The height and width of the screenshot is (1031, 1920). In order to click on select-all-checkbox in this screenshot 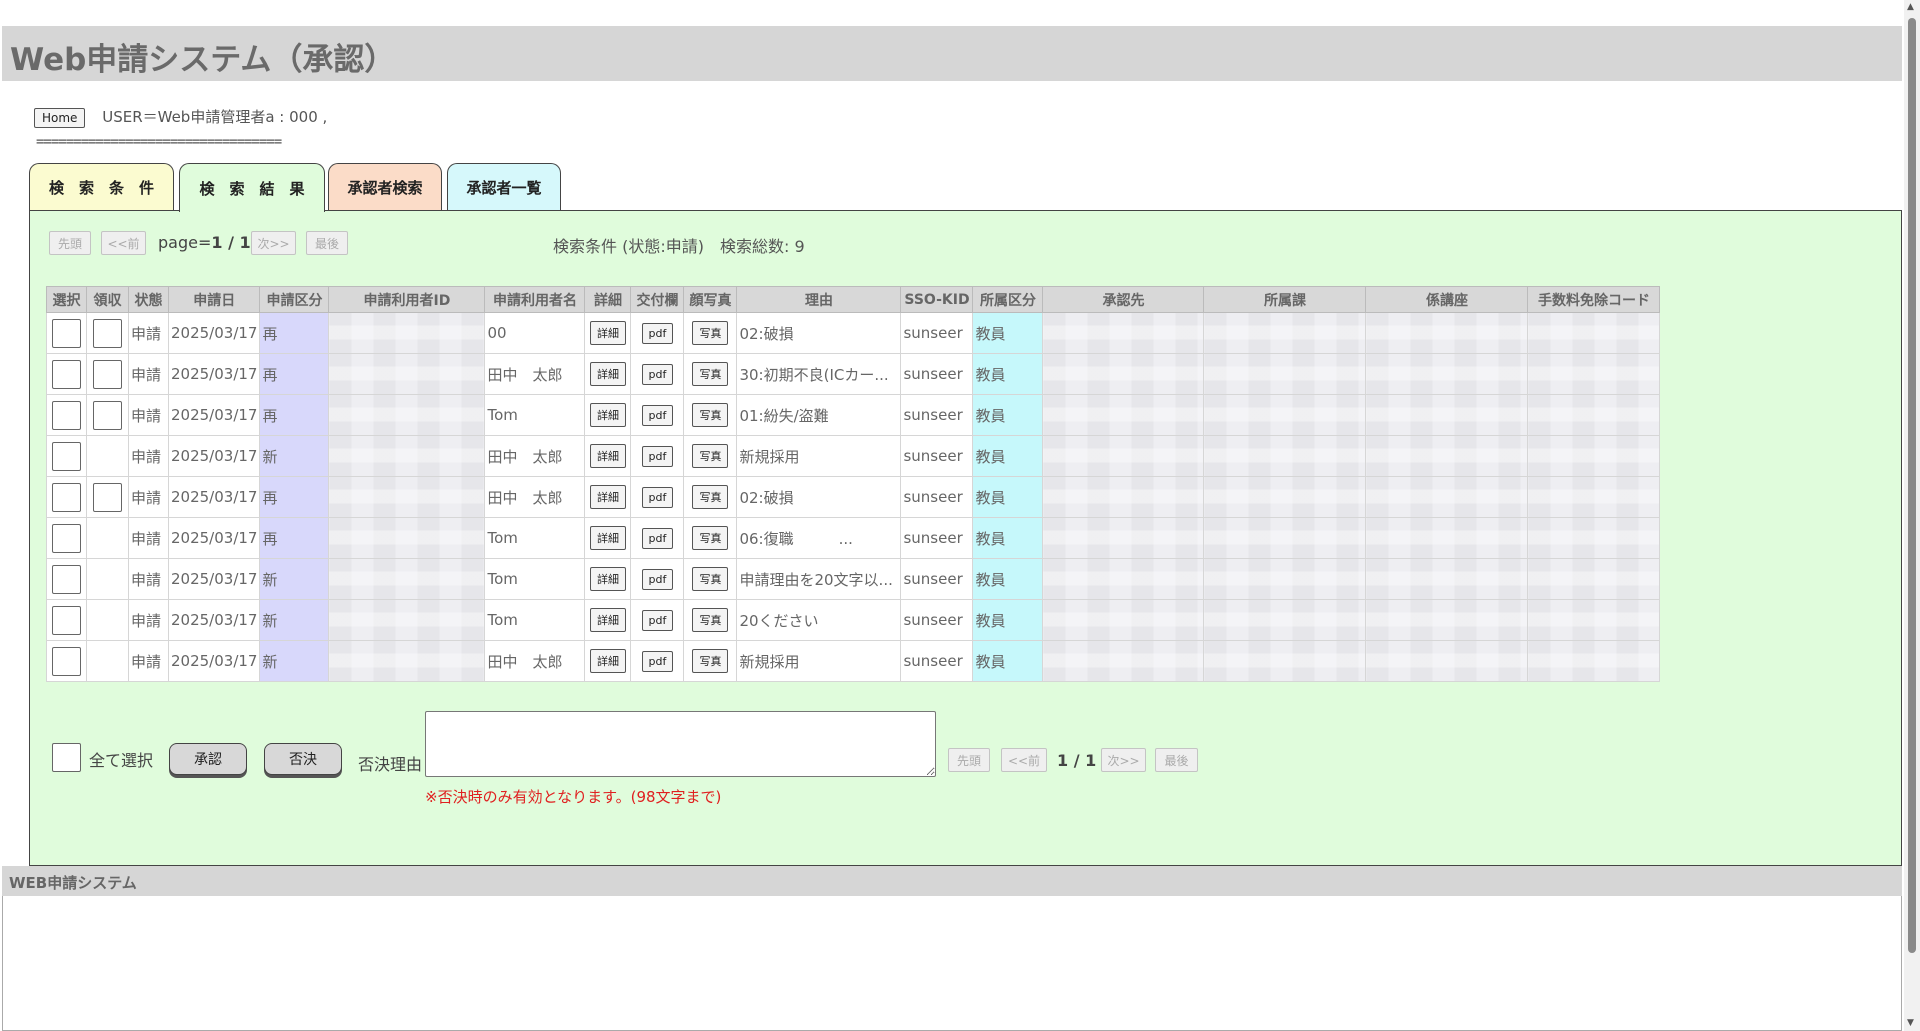, I will do `click(66, 757)`.